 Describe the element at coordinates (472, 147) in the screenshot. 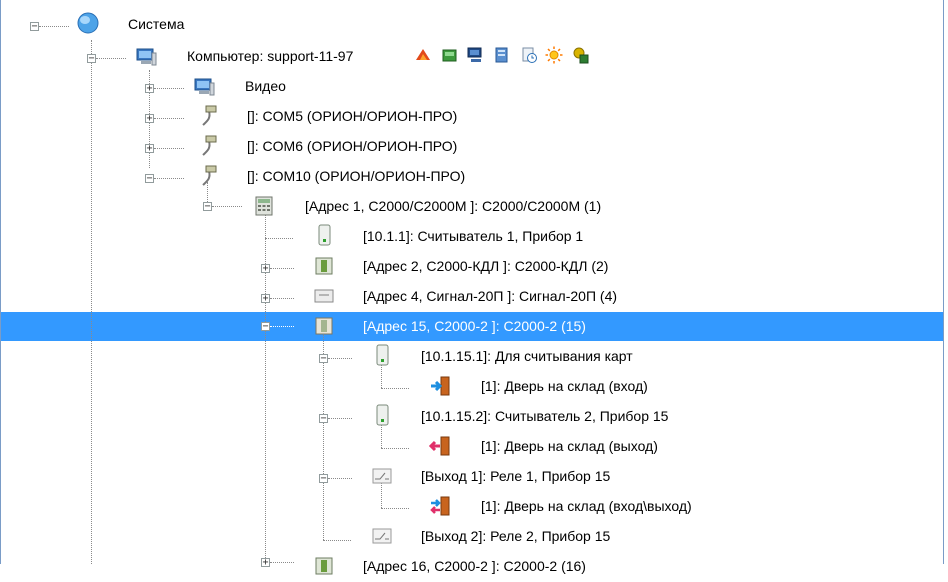

I see `tree-item-com6: []: COM6 (ОРИОН/ОРИОН-ПРО)` at that location.